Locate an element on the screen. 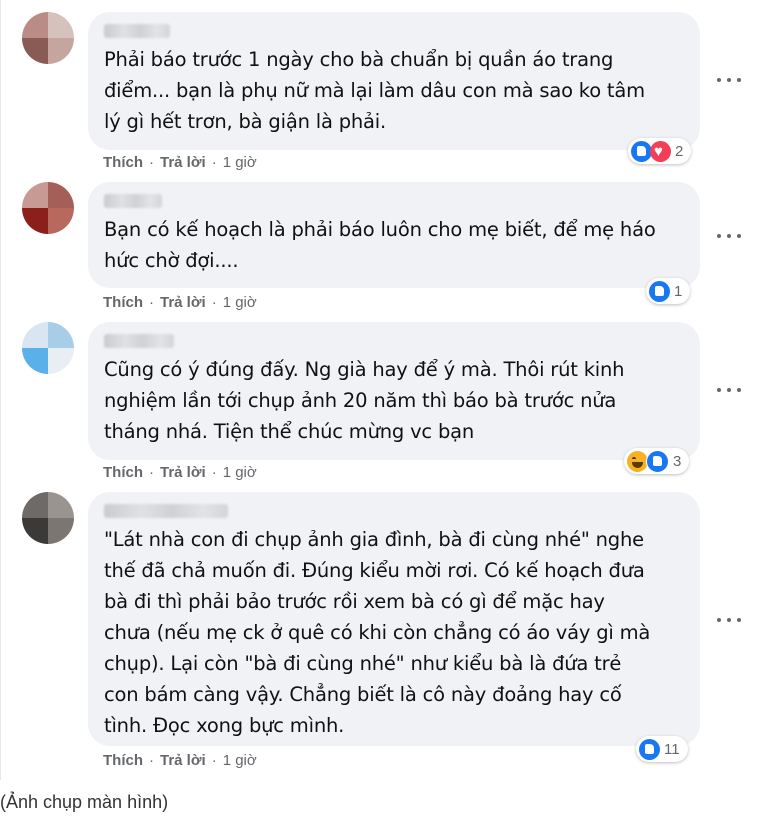 This screenshot has width=775, height=836. reaction-count: 2 is located at coordinates (679, 151).